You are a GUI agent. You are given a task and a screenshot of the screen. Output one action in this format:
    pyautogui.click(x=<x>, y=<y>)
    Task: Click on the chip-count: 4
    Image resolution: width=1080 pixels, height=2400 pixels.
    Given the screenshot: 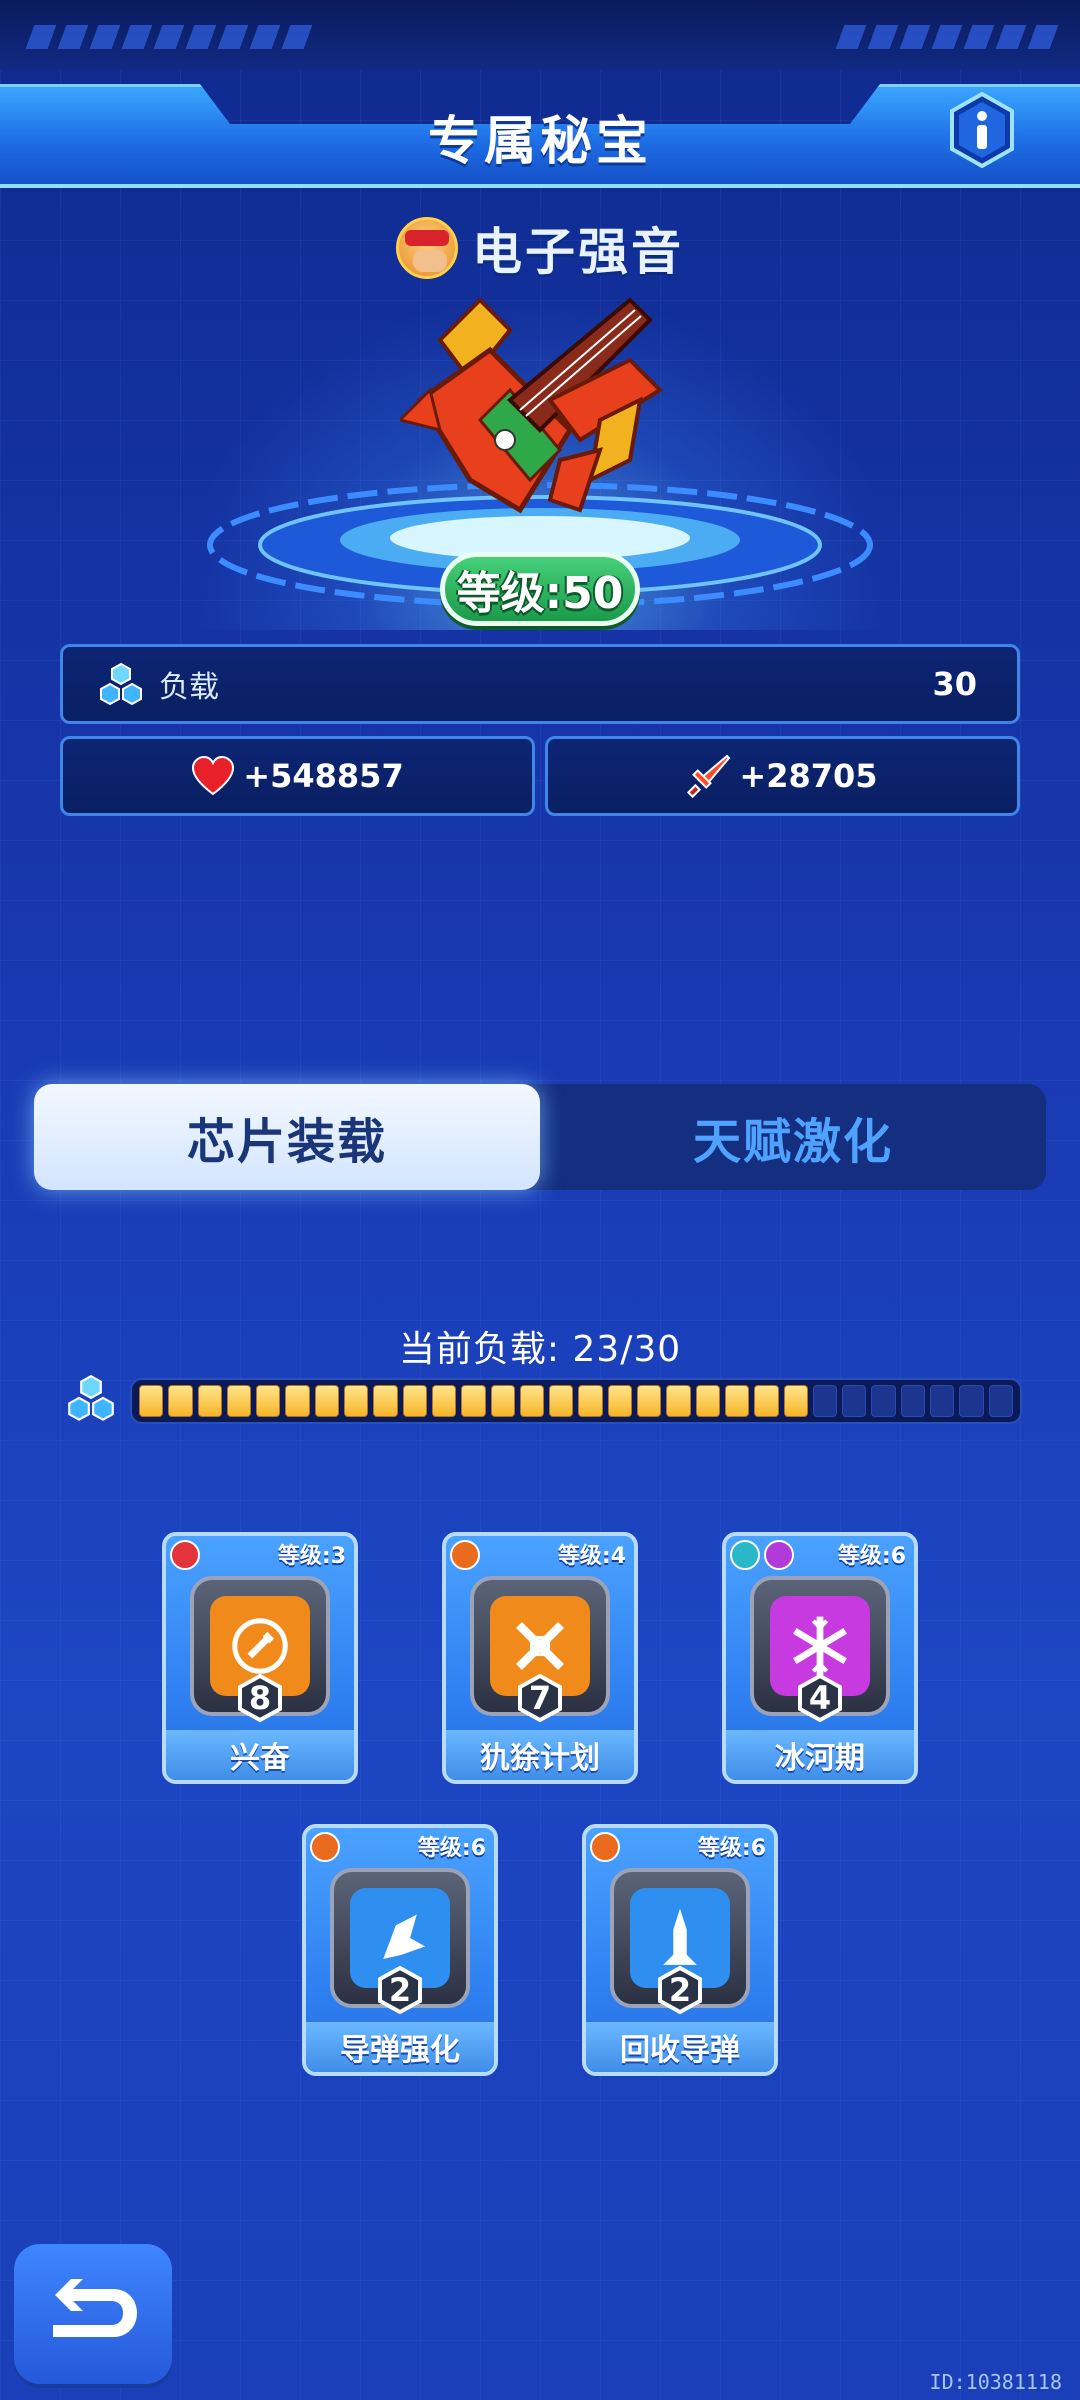 What is the action you would take?
    pyautogui.click(x=820, y=1698)
    